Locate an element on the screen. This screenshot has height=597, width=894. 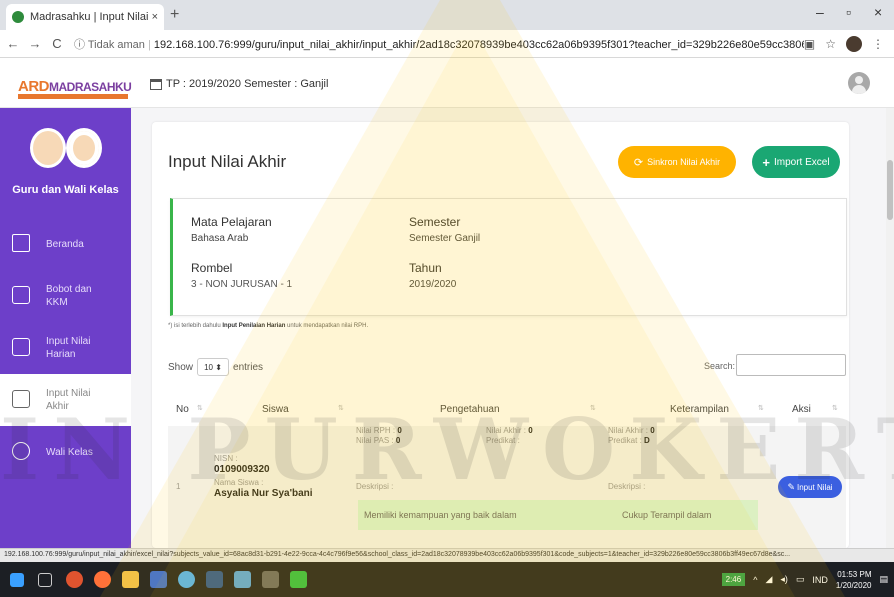
semester-value: Semester Ganjil is located at coordinates (445, 238).